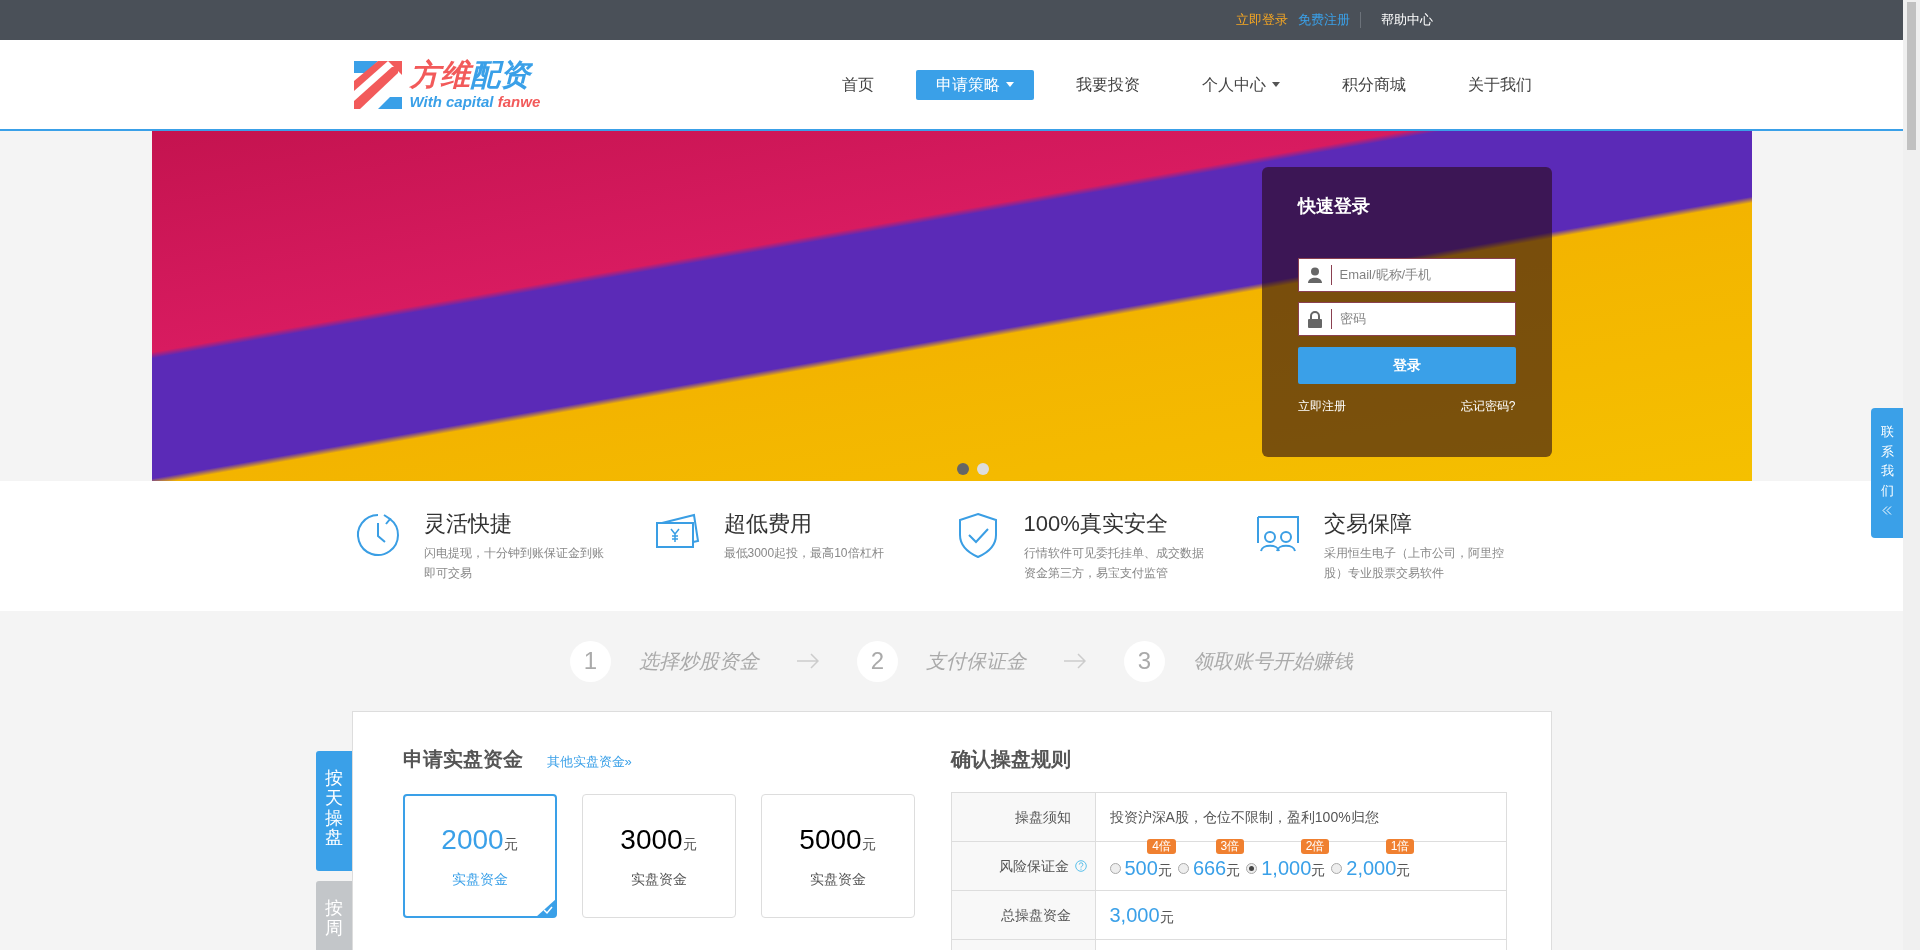 Image resolution: width=1920 pixels, height=950 pixels. Describe the element at coordinates (1400, 846) in the screenshot. I see `multiplier-badge: 1倍` at that location.